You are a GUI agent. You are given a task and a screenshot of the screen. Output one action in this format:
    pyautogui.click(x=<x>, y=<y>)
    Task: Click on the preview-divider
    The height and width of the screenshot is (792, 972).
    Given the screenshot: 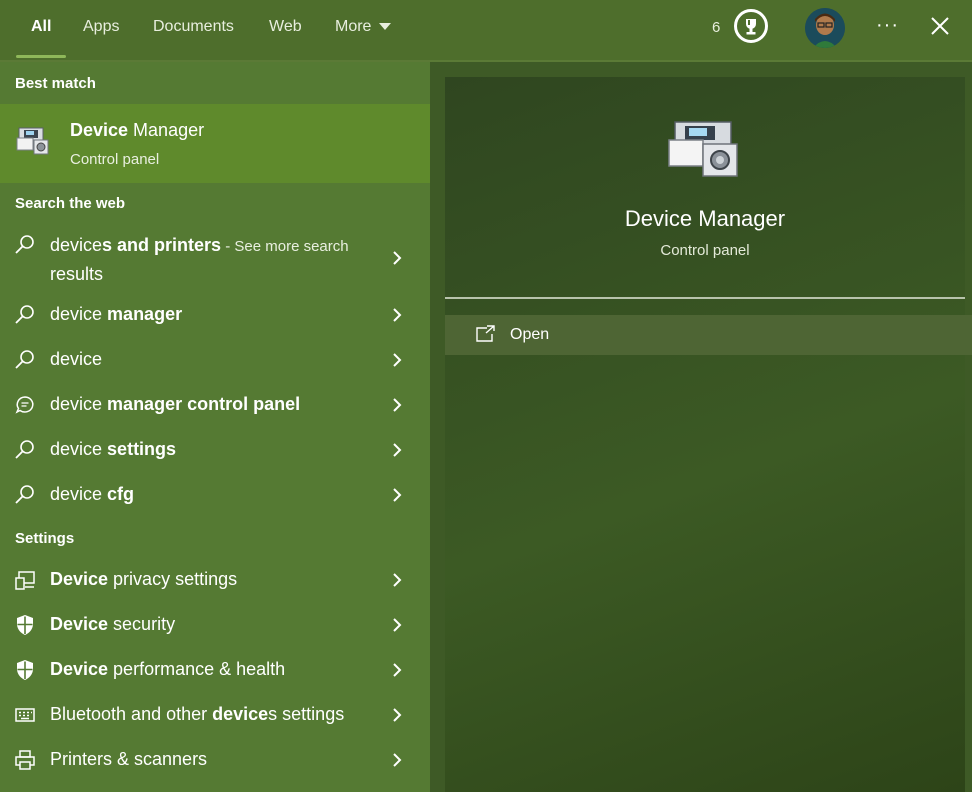 What is the action you would take?
    pyautogui.click(x=705, y=298)
    